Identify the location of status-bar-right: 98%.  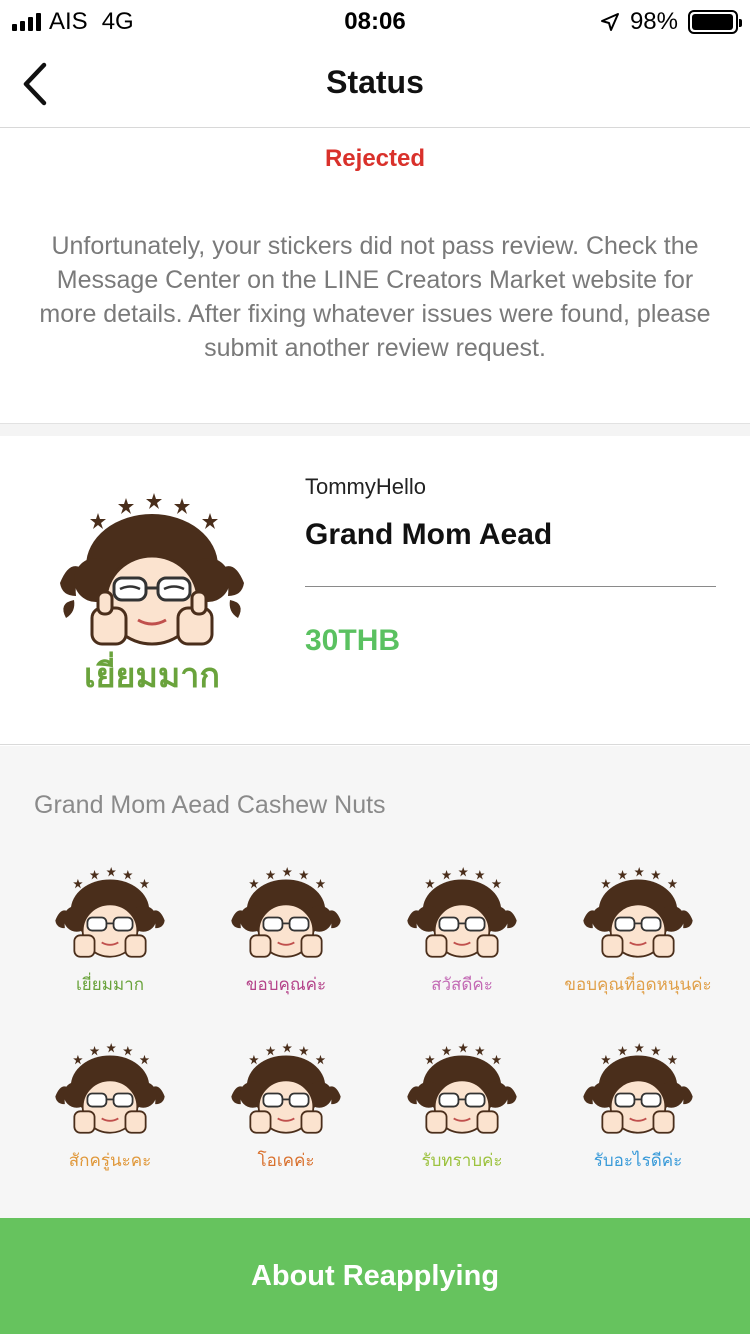
(671, 22).